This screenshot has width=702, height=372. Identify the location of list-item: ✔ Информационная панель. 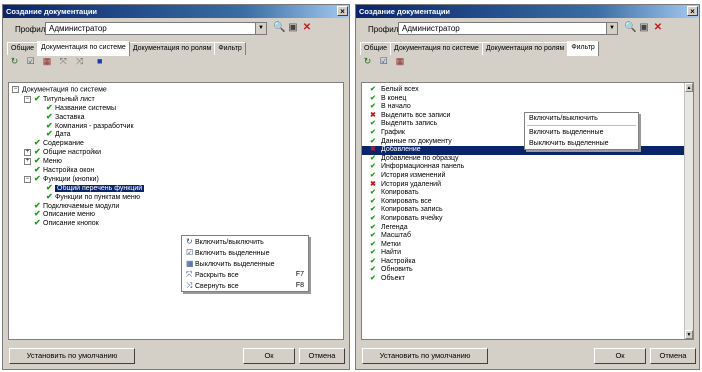
(527, 167).